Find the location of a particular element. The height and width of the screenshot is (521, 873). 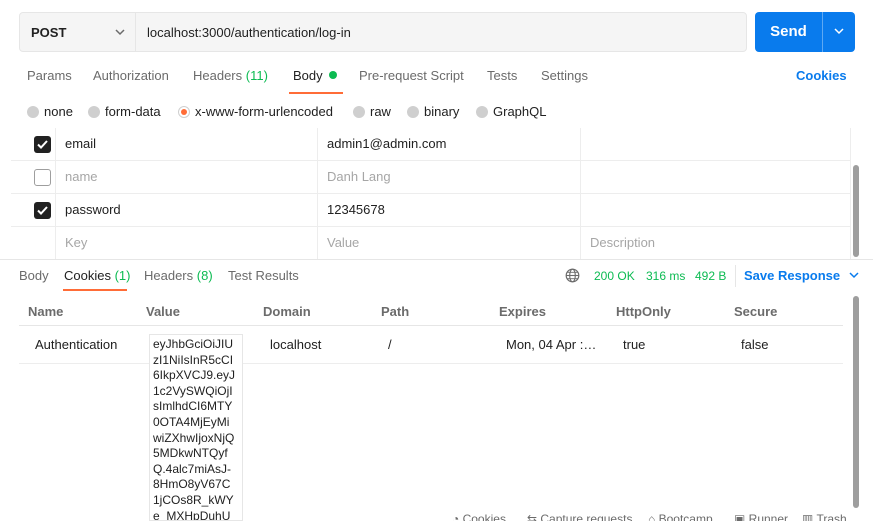

footer-runner-button: ▣ Runner is located at coordinates (761, 516).